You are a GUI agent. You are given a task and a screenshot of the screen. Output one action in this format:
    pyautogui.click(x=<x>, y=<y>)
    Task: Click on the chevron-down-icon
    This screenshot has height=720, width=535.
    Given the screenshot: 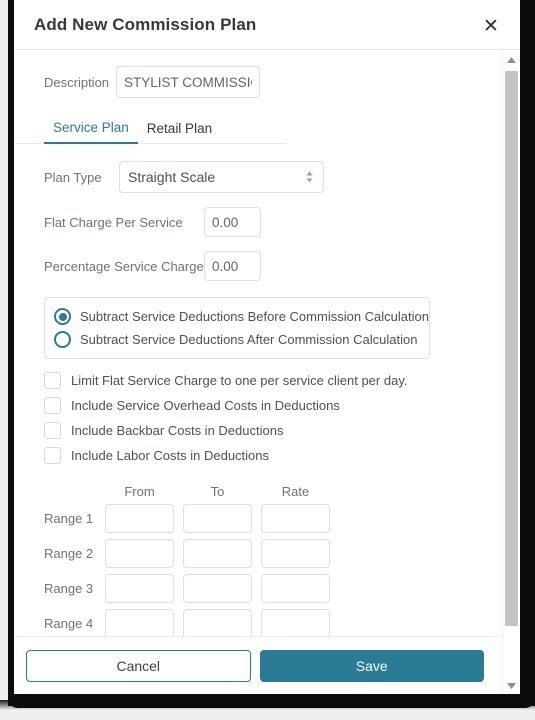 What is the action you would take?
    pyautogui.click(x=511, y=685)
    